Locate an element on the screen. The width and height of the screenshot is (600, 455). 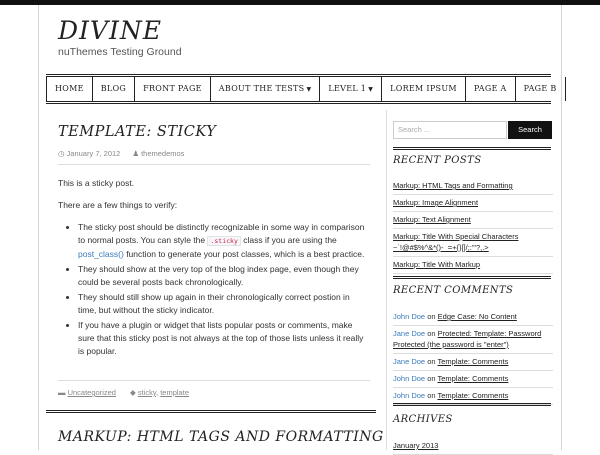
comment-post-link: Edge Case: No Content is located at coordinates (477, 316).